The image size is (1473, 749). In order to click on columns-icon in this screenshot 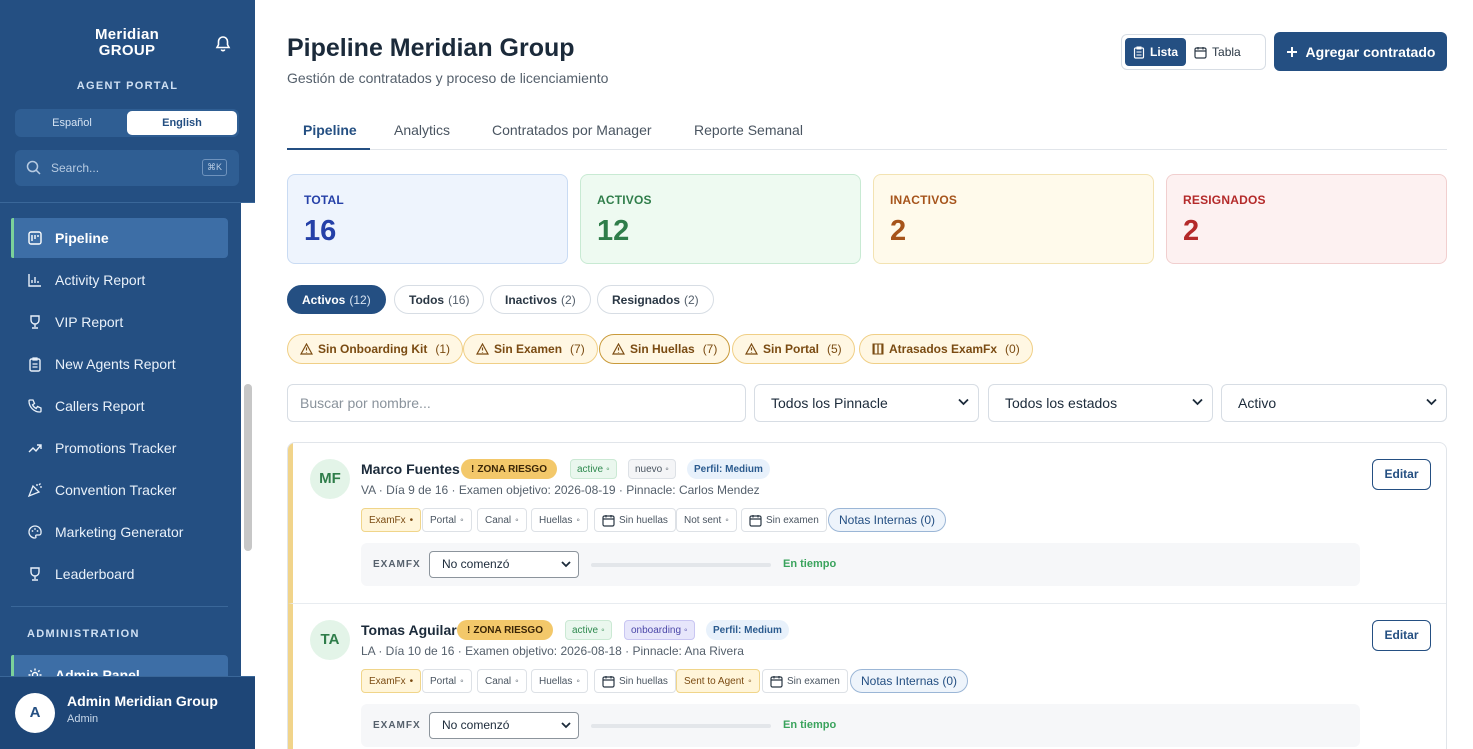, I will do `click(878, 349)`.